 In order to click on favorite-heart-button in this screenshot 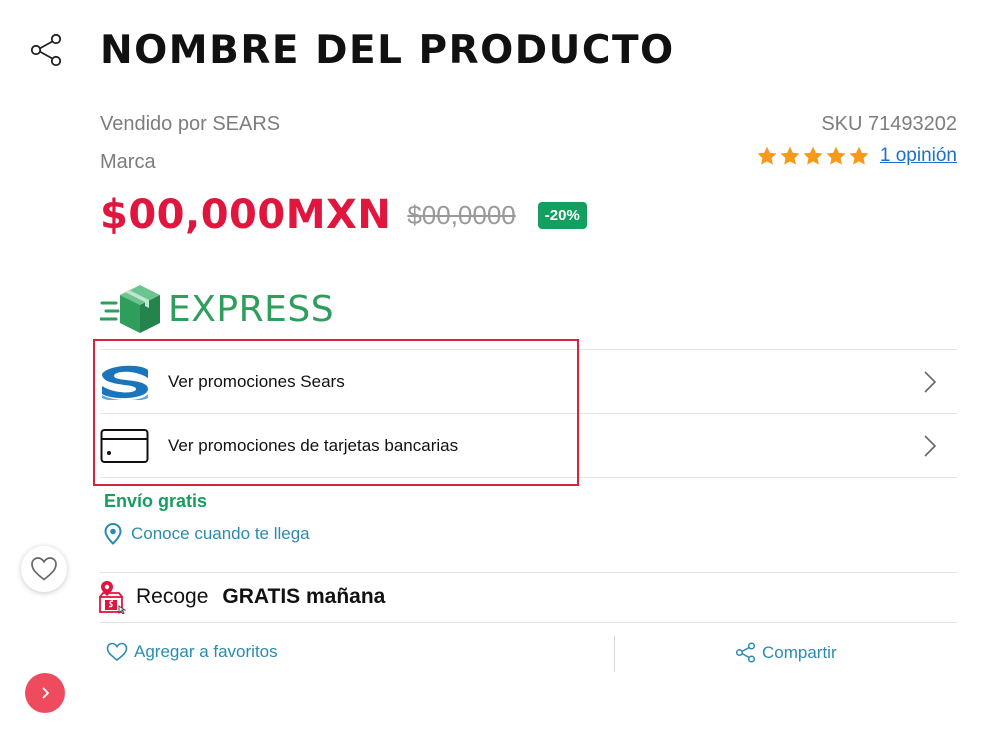, I will do `click(44, 569)`.